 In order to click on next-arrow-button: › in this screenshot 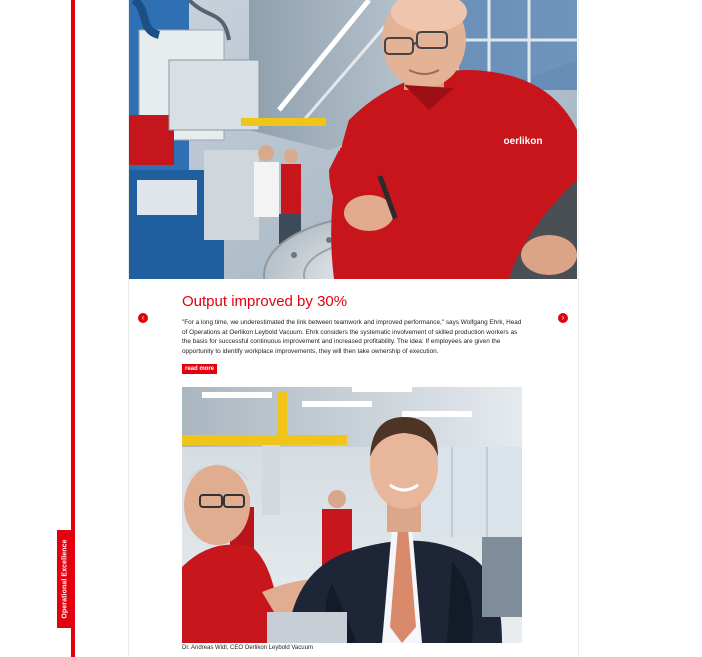, I will do `click(563, 318)`.